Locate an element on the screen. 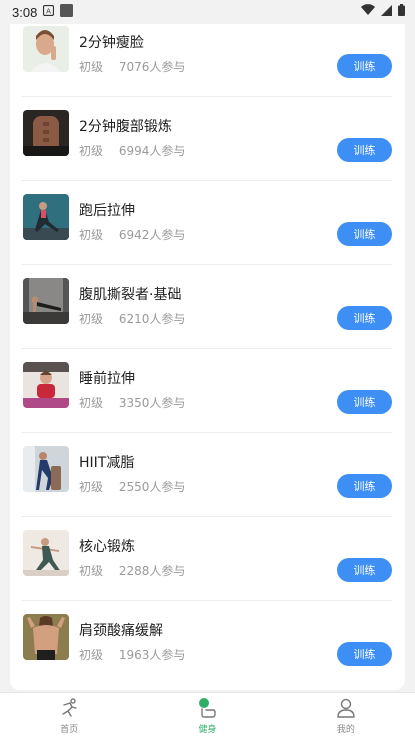 The height and width of the screenshot is (739, 415). tab-label: 健身 is located at coordinates (207, 730).